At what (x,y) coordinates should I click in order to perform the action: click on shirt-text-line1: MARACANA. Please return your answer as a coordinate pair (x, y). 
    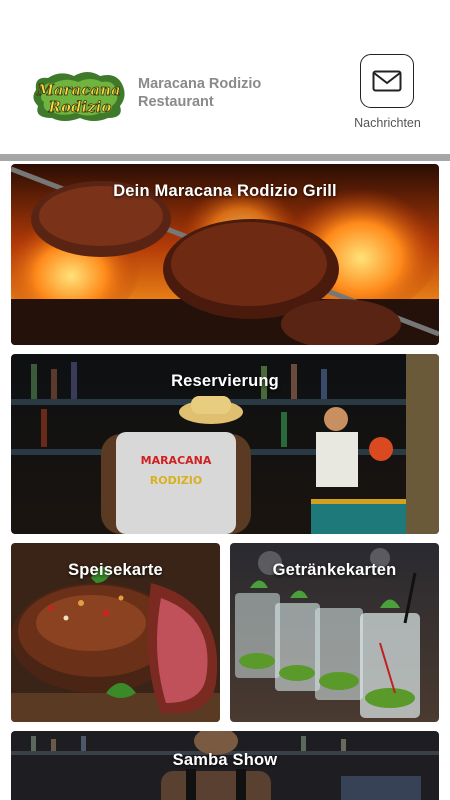
    Looking at the image, I should click on (176, 460).